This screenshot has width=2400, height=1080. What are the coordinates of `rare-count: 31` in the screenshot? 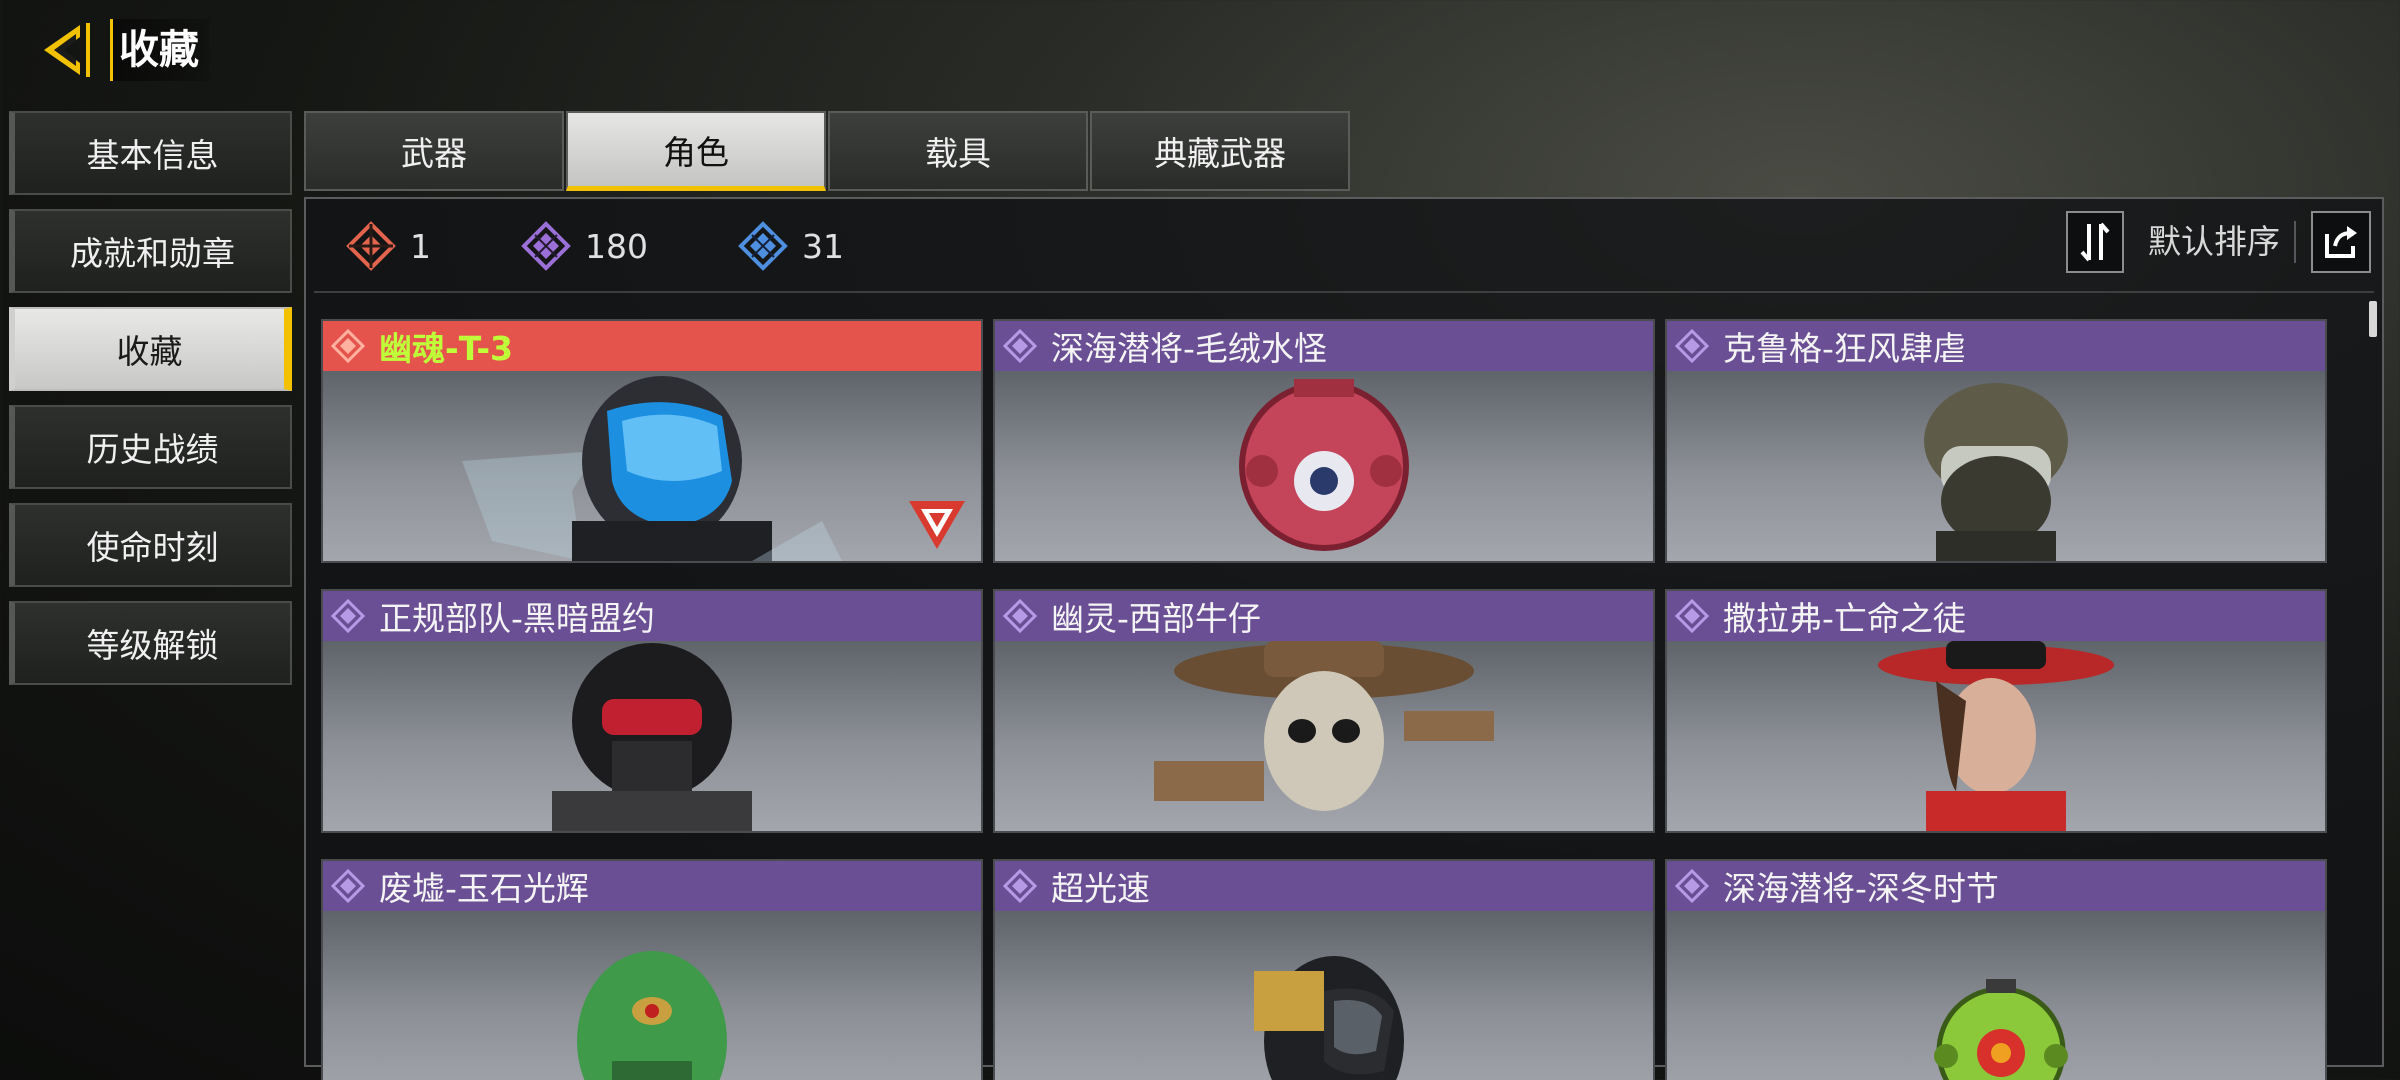 It's located at (823, 246).